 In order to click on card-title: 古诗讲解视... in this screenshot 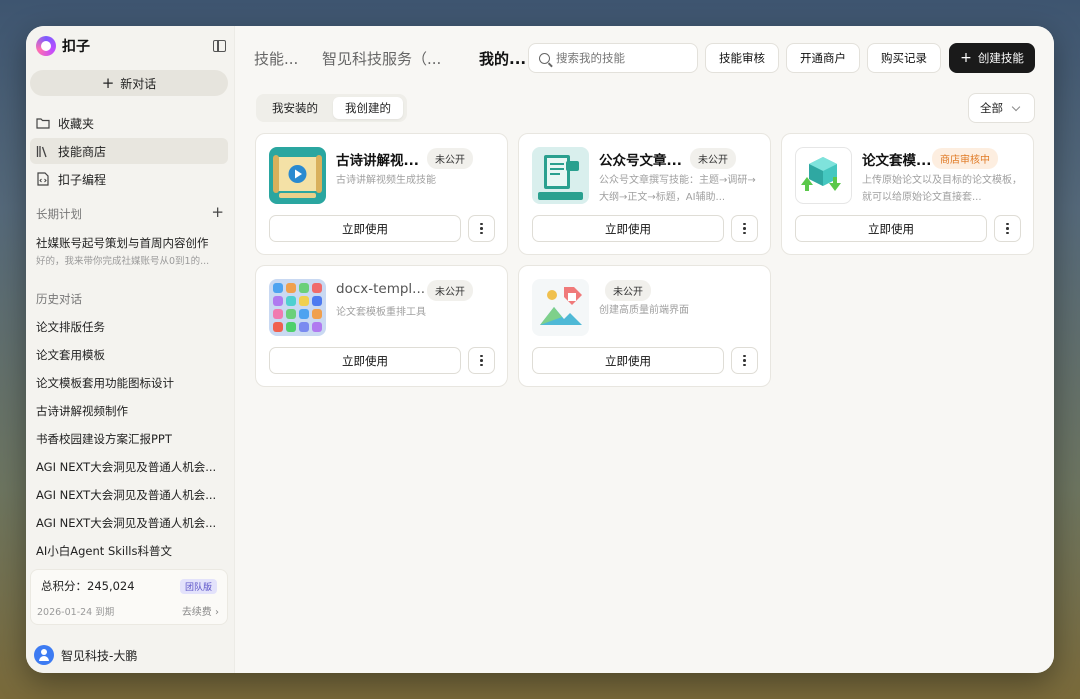, I will do `click(377, 161)`.